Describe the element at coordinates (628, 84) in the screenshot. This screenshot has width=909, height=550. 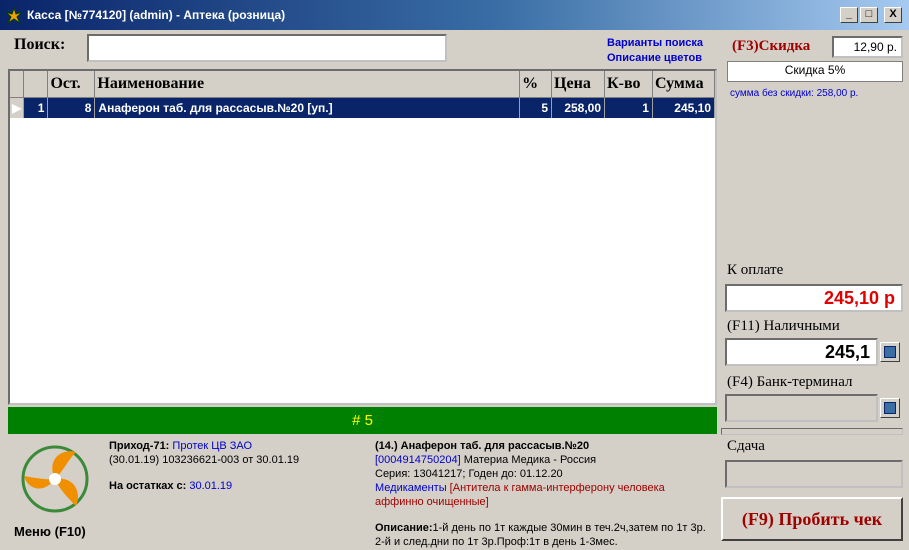
I see `col-qty: К-во` at that location.